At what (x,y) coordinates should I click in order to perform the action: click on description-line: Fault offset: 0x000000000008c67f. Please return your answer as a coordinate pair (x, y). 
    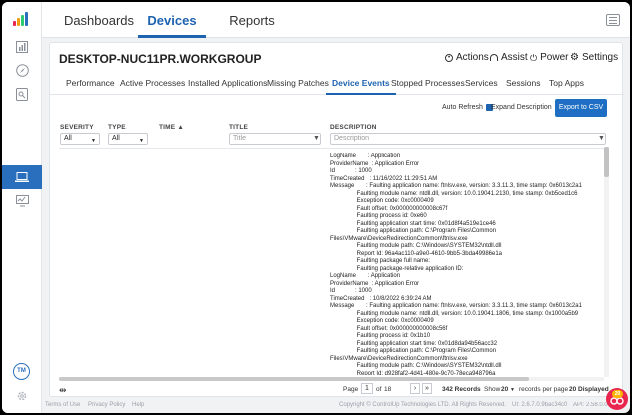
    Looking at the image, I should click on (389, 208).